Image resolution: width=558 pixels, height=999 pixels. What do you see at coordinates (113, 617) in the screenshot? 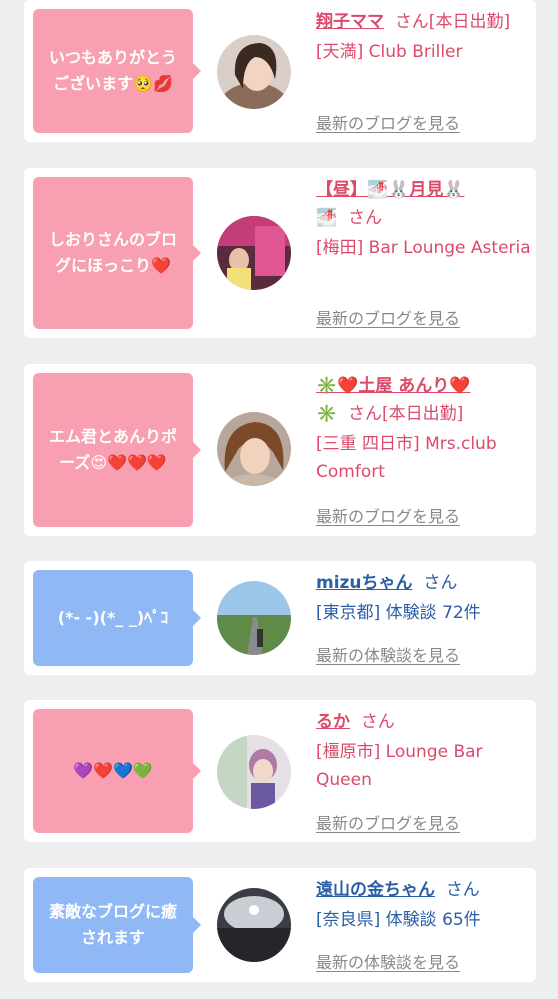
I see `comment-text: (*- -)(*_ _)ﾍﾟｺ` at bounding box center [113, 617].